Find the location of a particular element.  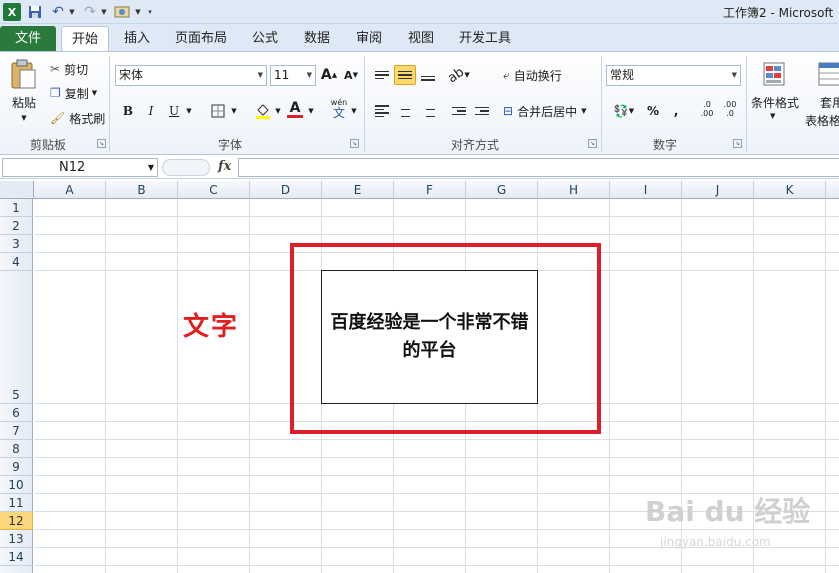

undo-icon: ↶ is located at coordinates (58, 12).